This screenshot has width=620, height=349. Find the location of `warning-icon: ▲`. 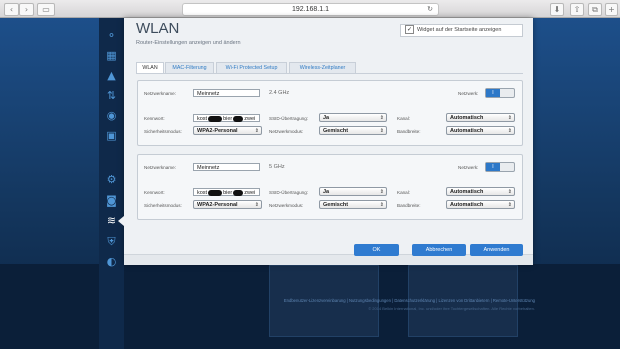

warning-icon: ▲ is located at coordinates (111, 75).